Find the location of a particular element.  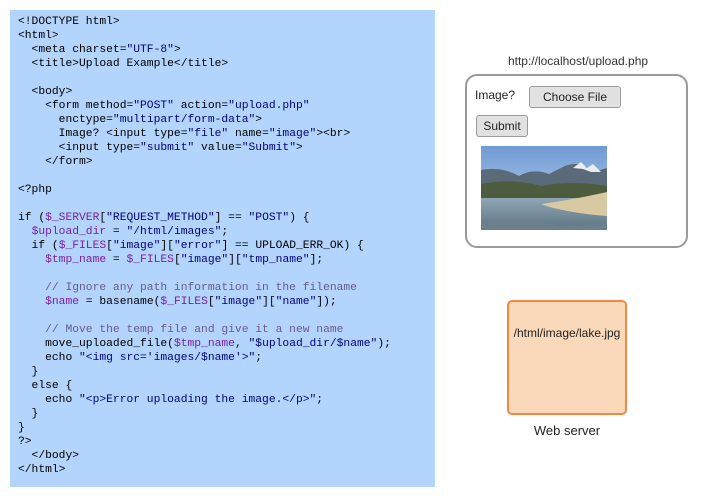

code-line: <title>Upload Example</title> is located at coordinates (226, 64).